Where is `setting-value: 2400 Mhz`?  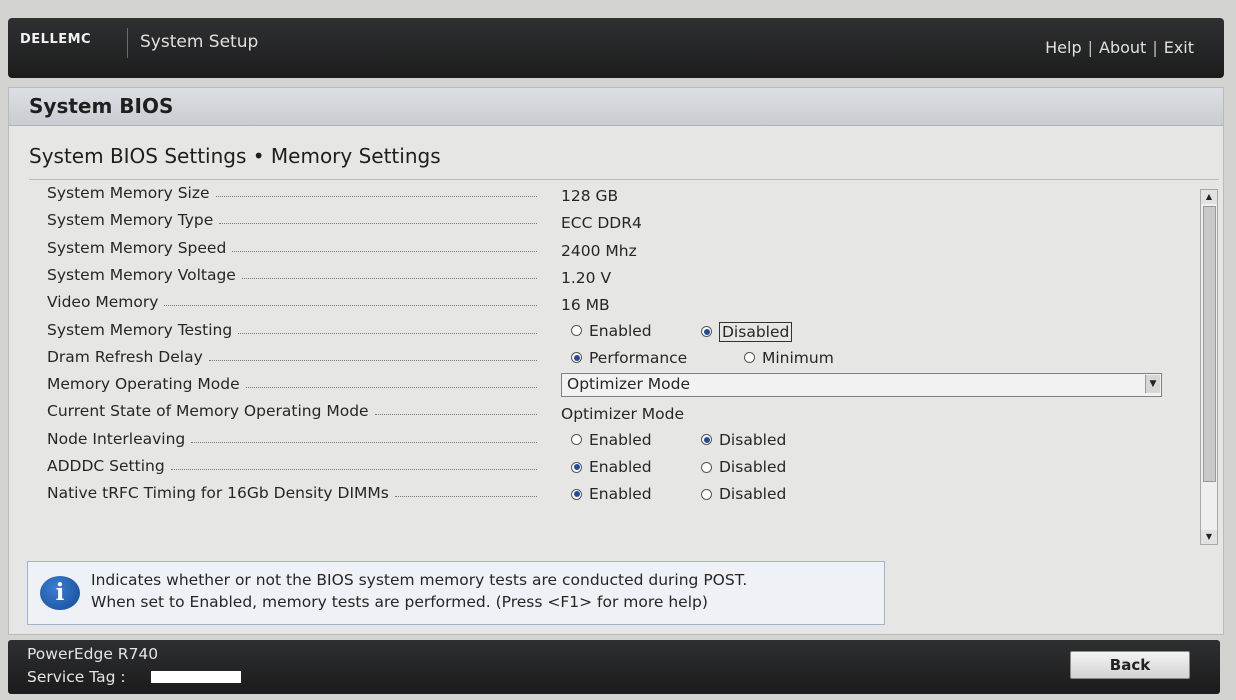 setting-value: 2400 Mhz is located at coordinates (599, 250).